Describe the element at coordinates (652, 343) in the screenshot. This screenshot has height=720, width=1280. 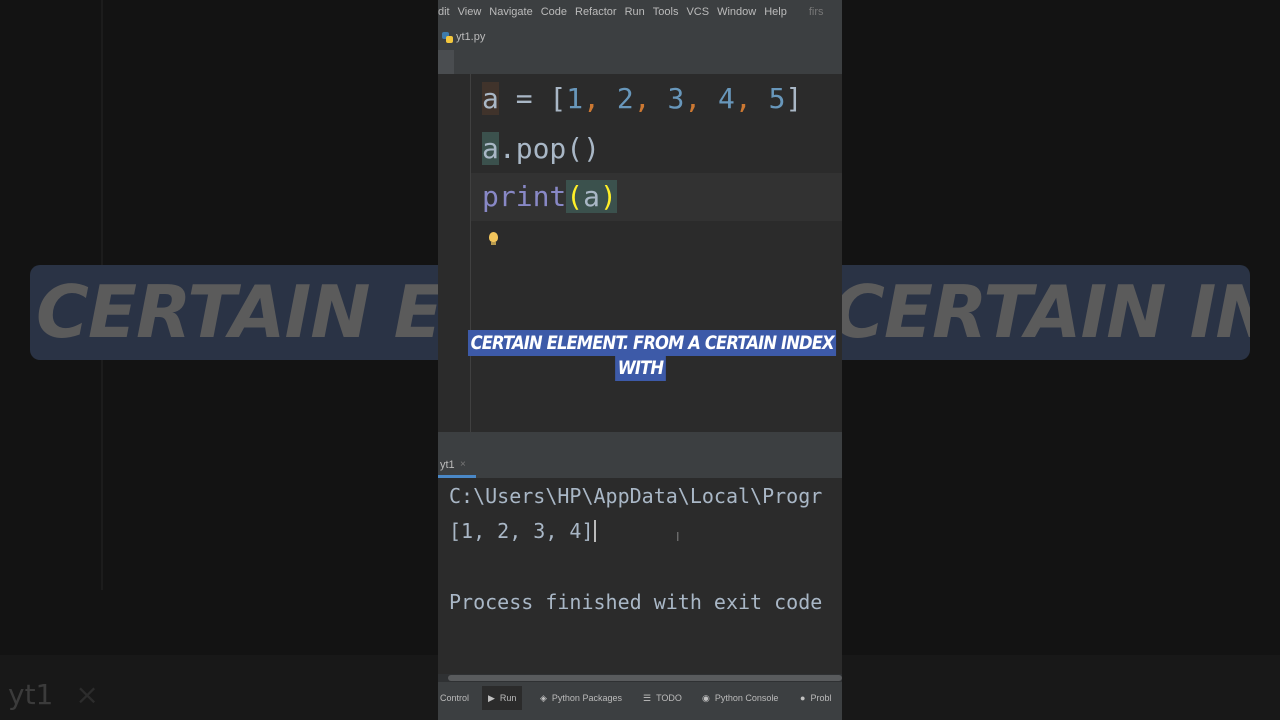
I see `caption-line-1: CERTAIN ELEMENT. FROM A CERTAIN INDEX` at that location.